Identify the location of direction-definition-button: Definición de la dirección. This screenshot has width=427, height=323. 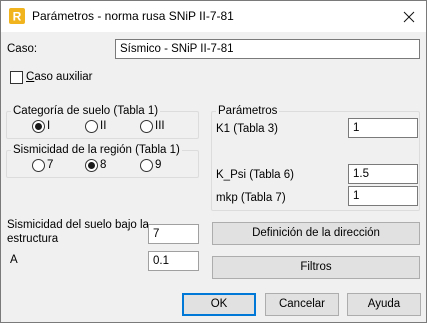
(316, 233).